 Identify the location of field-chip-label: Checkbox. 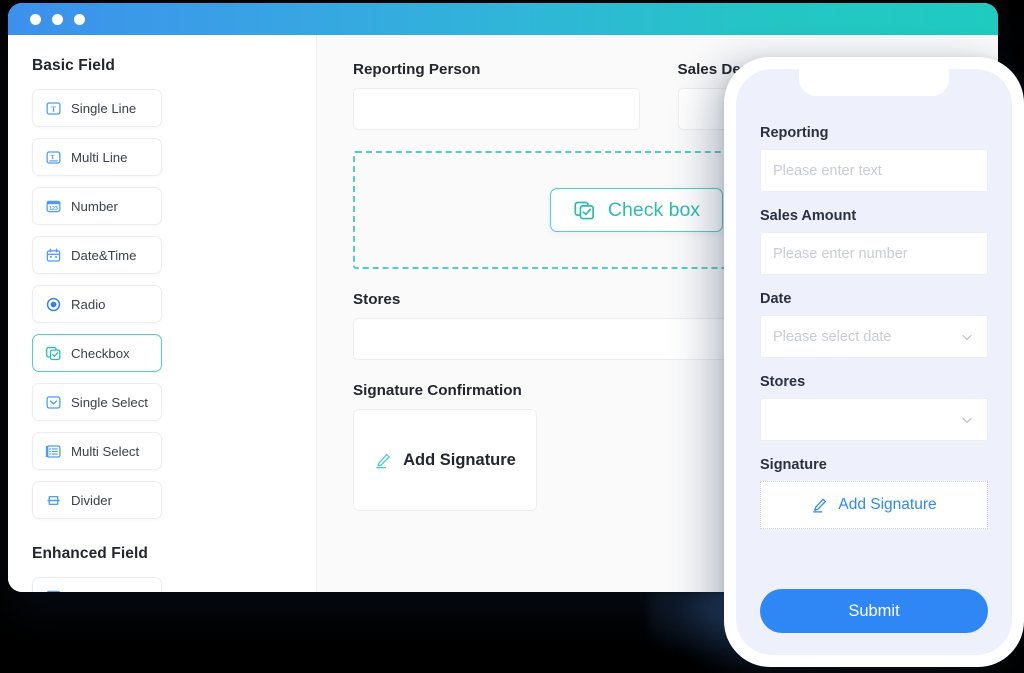
(100, 353).